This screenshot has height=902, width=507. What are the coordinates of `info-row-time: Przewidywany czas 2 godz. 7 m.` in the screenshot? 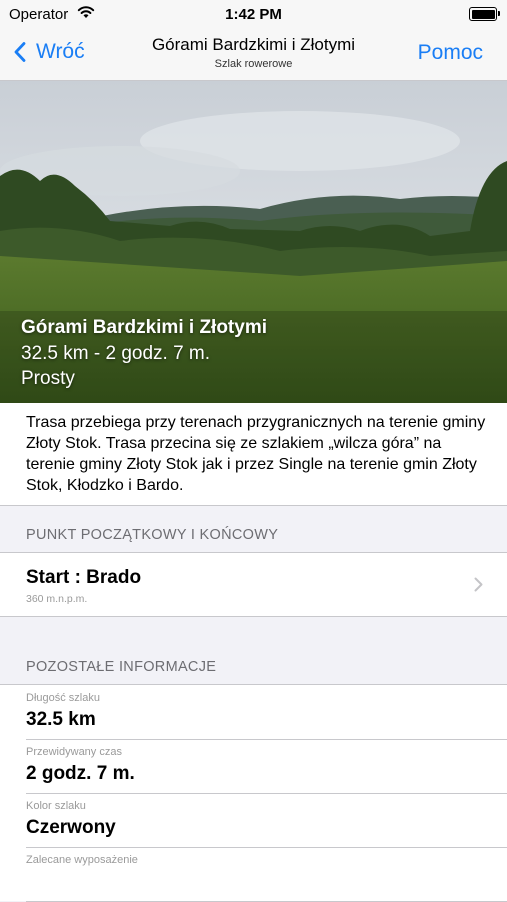 It's located at (266, 766).